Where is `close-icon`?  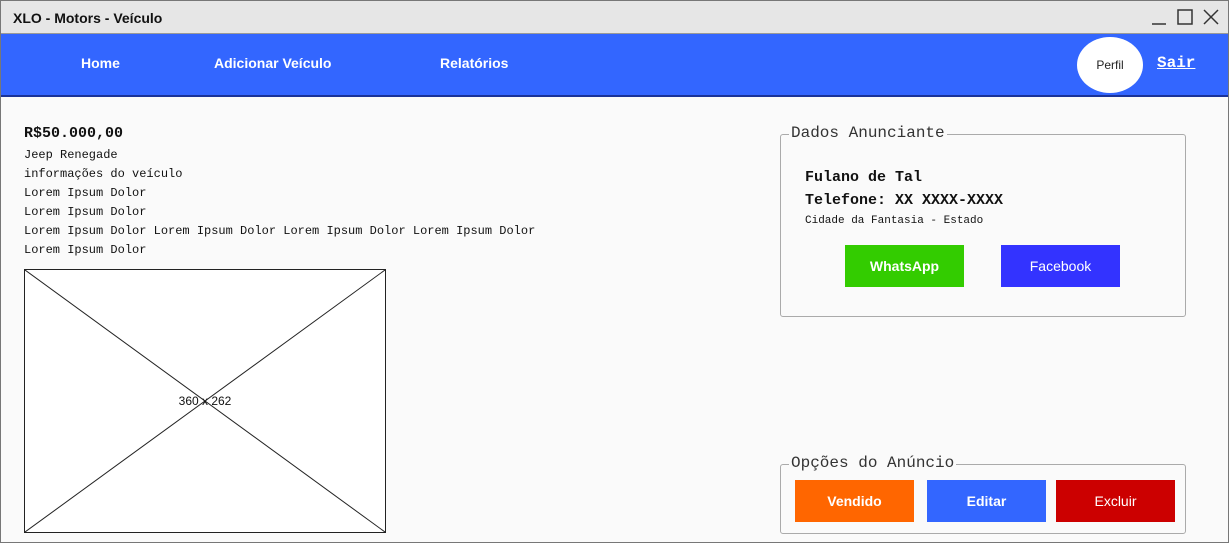 close-icon is located at coordinates (1211, 17).